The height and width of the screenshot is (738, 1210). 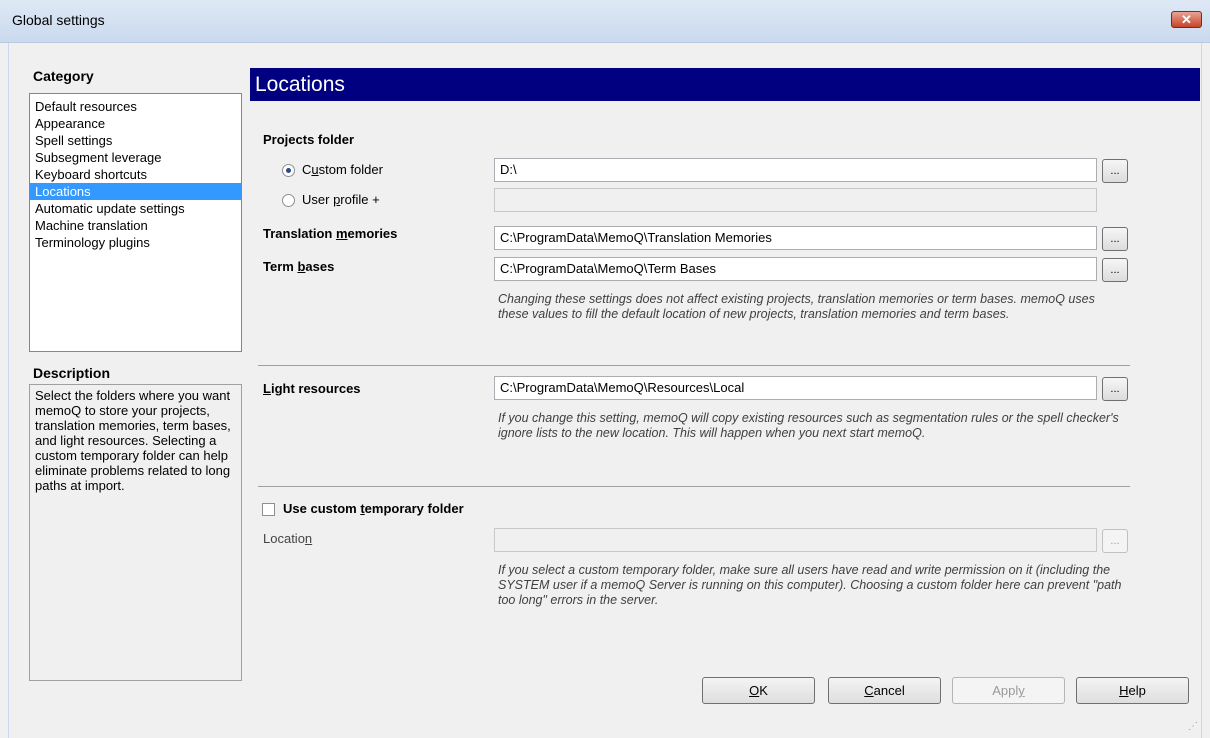 What do you see at coordinates (889, 690) in the screenshot?
I see `cancel-label: ancel` at bounding box center [889, 690].